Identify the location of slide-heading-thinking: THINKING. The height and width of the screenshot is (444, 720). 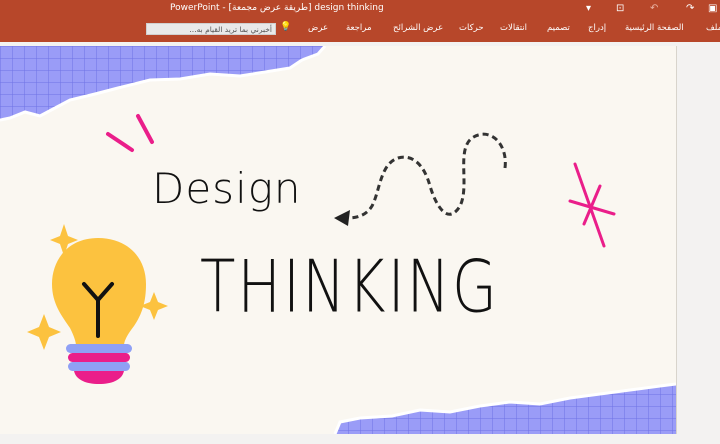
(350, 286).